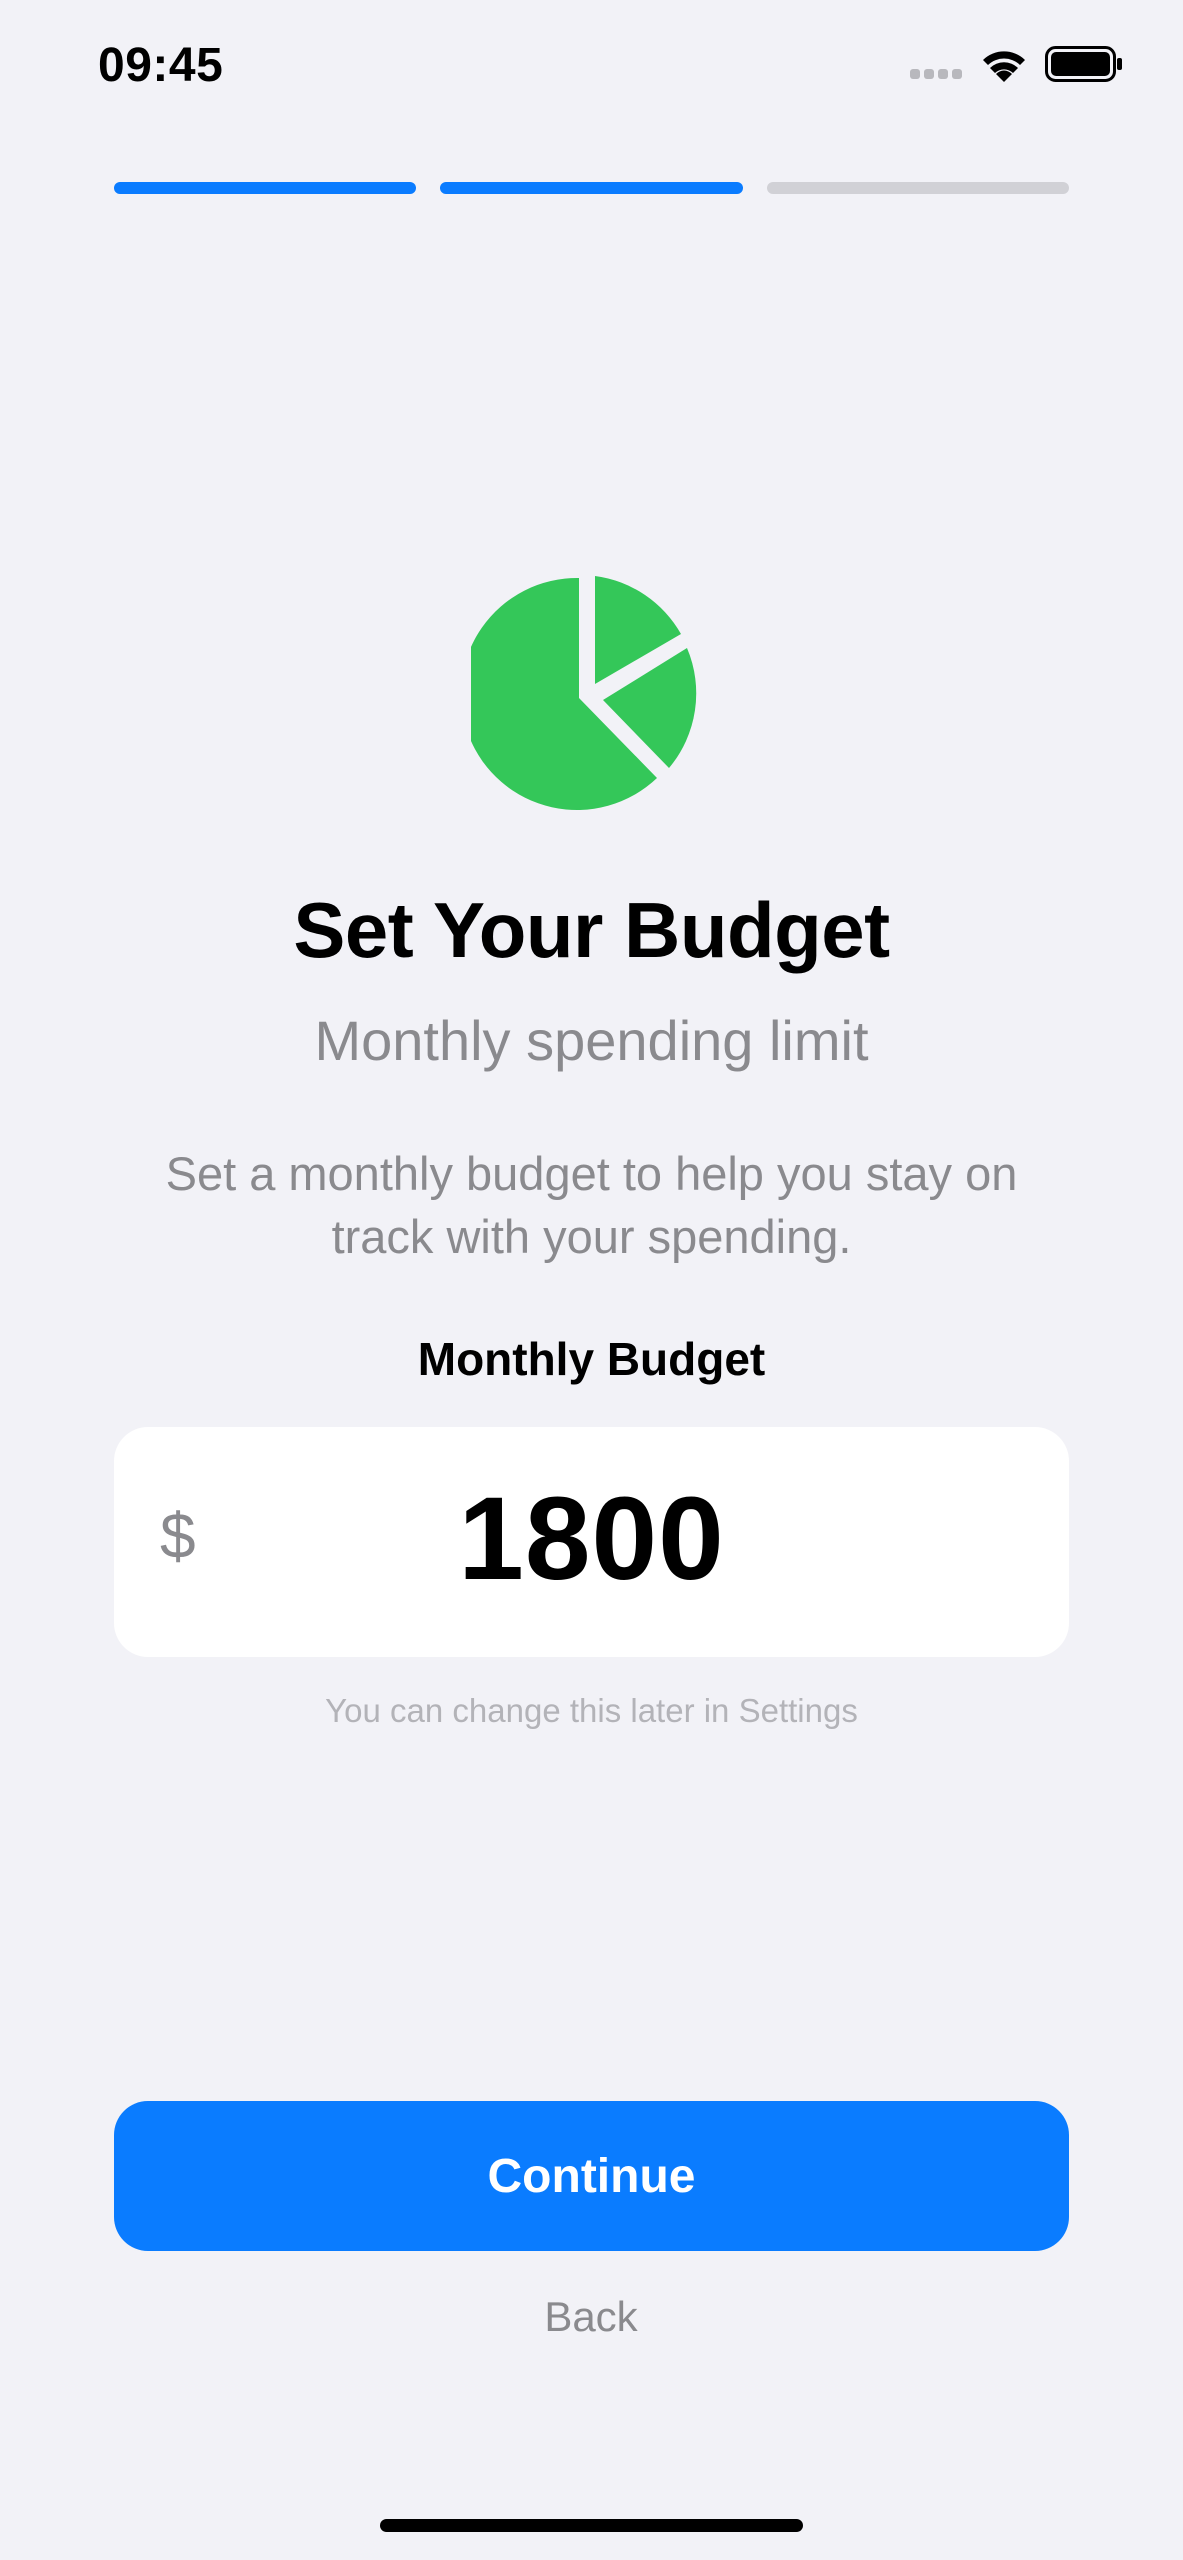 The image size is (1183, 2560). I want to click on budget-hint: You can change this later in Settings, so click(591, 1710).